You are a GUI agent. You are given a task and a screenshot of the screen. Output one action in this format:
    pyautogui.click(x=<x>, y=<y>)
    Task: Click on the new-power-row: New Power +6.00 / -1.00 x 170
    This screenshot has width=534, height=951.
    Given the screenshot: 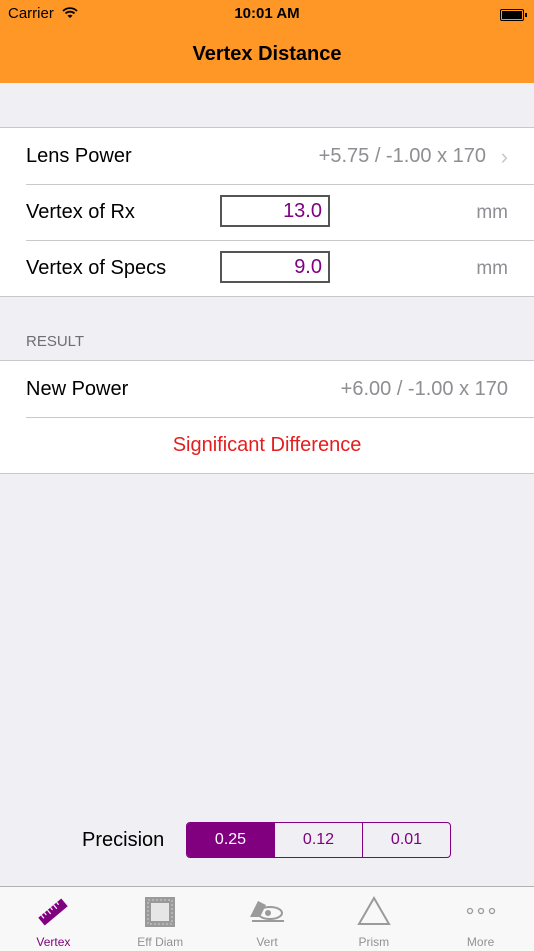 What is the action you would take?
    pyautogui.click(x=267, y=389)
    